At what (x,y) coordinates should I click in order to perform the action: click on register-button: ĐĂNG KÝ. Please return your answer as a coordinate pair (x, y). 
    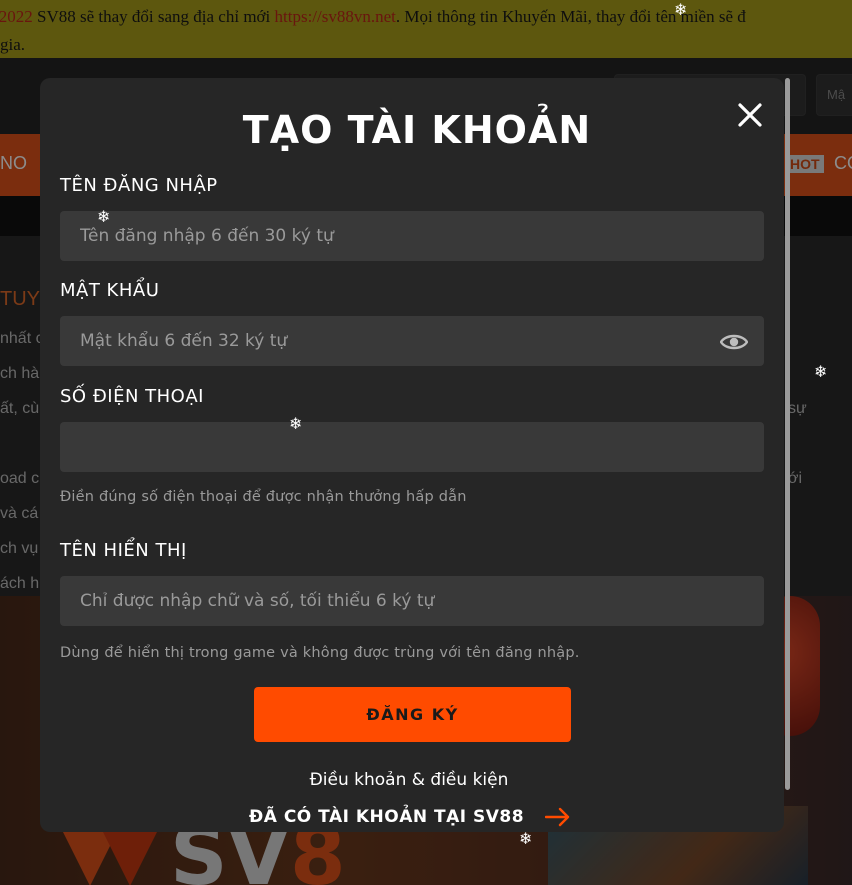
    Looking at the image, I should click on (412, 714).